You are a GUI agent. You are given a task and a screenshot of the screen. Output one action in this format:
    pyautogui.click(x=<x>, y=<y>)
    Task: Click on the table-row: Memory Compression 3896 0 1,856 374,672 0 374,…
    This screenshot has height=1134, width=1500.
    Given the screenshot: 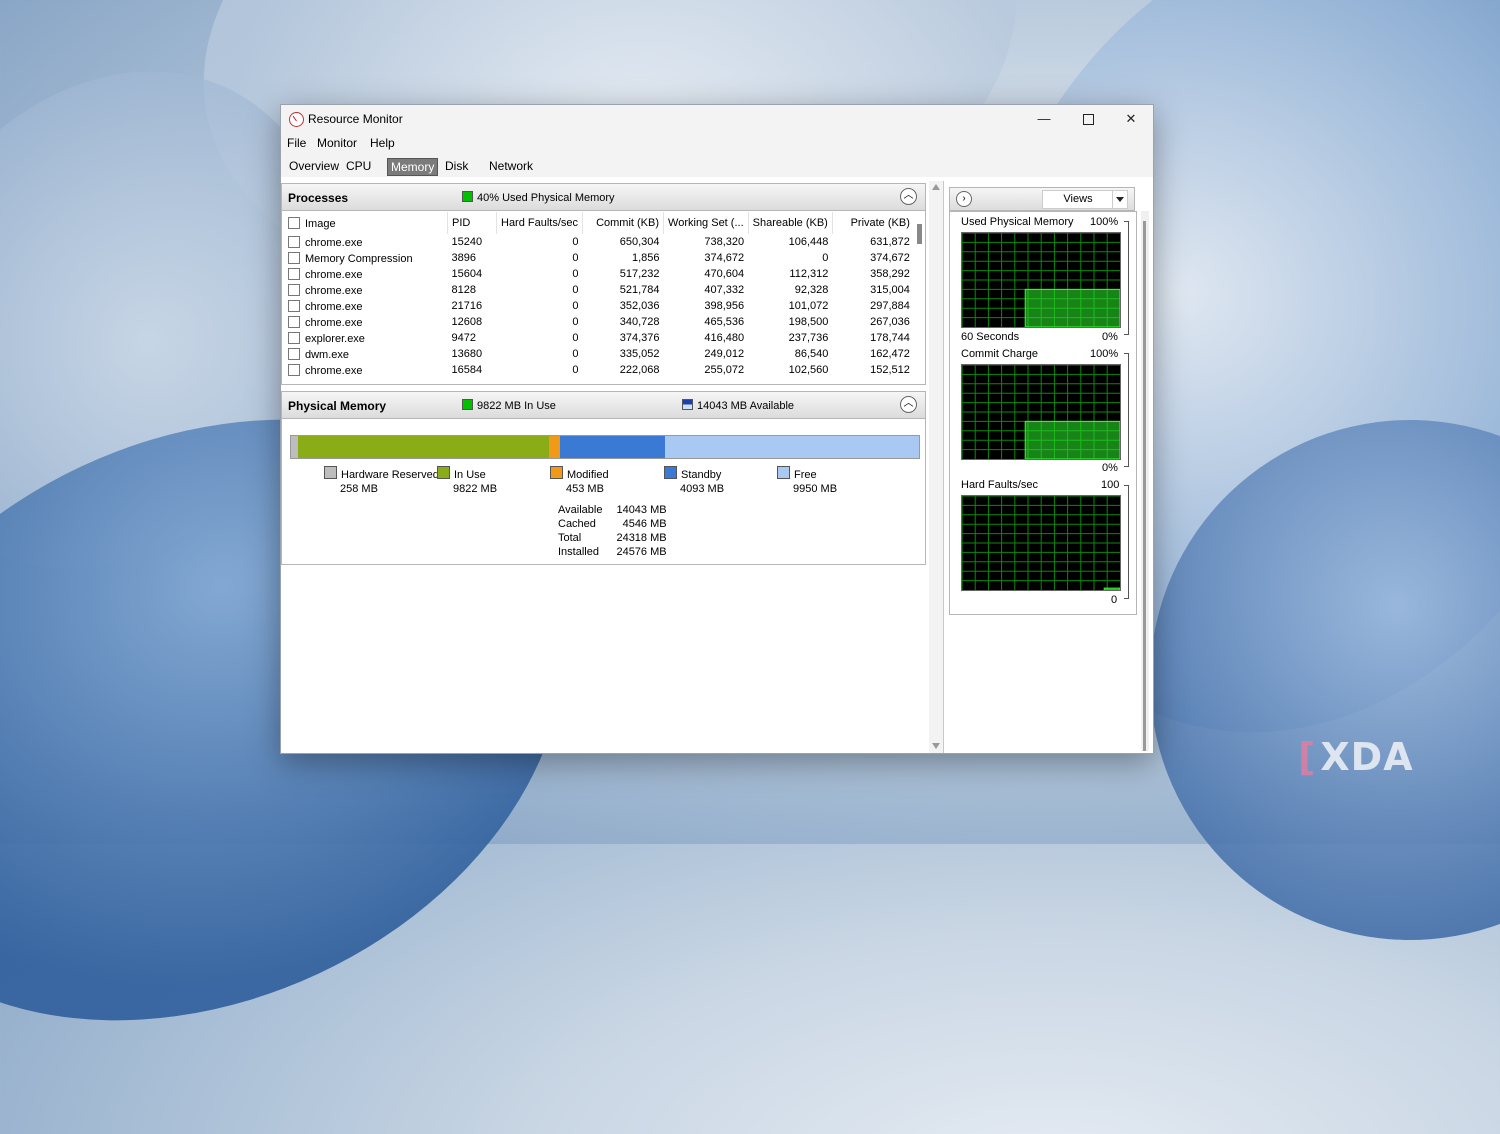 What is the action you would take?
    pyautogui.click(x=599, y=258)
    